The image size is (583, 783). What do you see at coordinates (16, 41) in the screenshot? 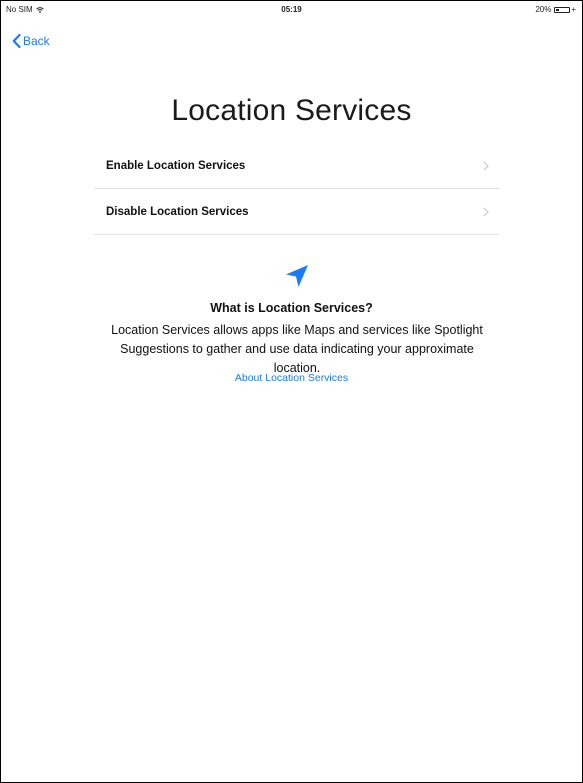
I see `chevron-left-icon` at bounding box center [16, 41].